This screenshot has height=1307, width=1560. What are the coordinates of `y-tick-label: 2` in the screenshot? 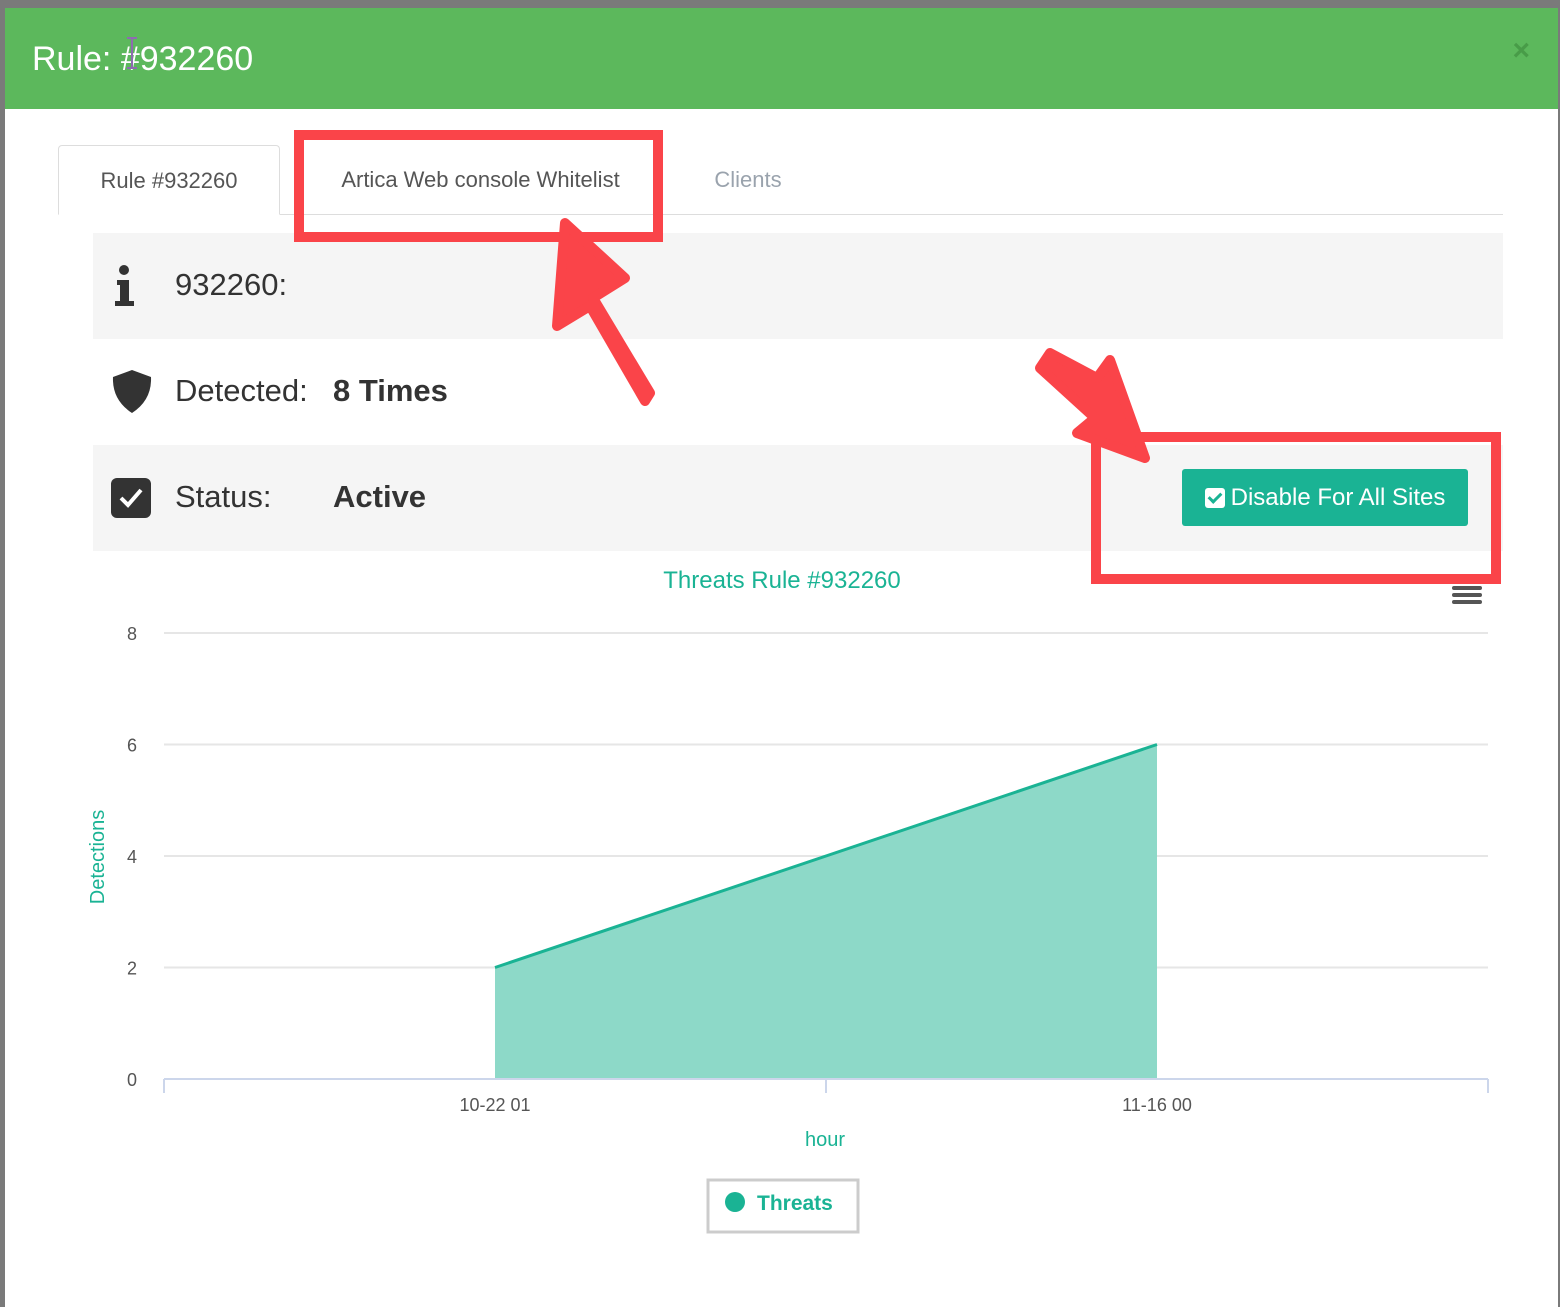 It's located at (132, 969).